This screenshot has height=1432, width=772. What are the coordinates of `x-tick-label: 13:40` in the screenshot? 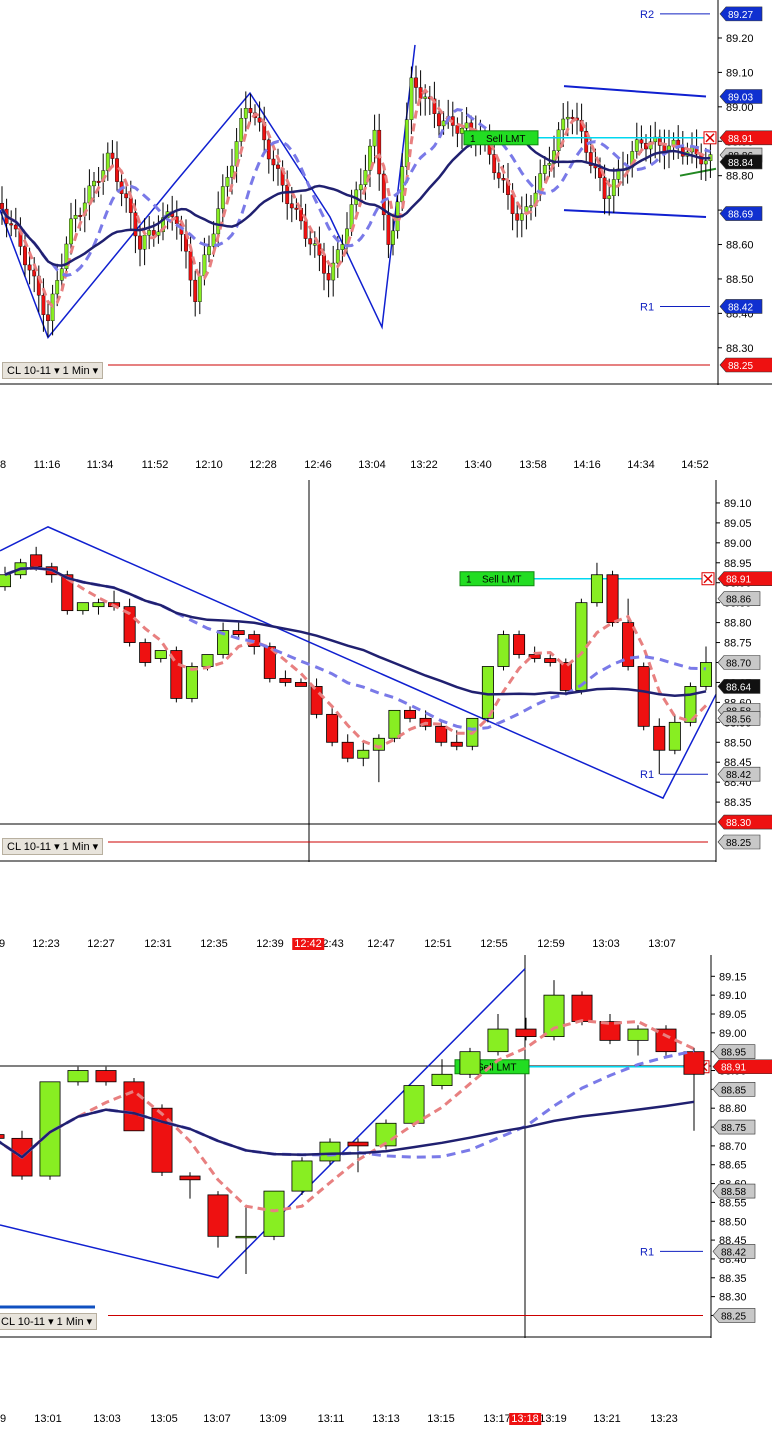 It's located at (478, 465).